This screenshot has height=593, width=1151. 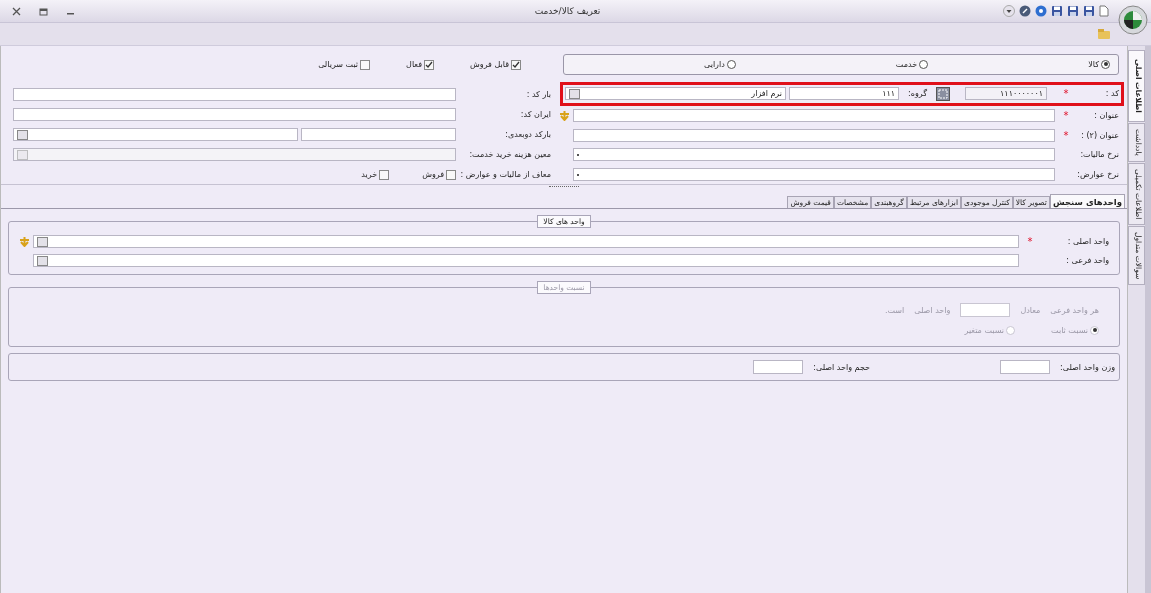 What do you see at coordinates (439, 174) in the screenshot?
I see `checkbox: فروش` at bounding box center [439, 174].